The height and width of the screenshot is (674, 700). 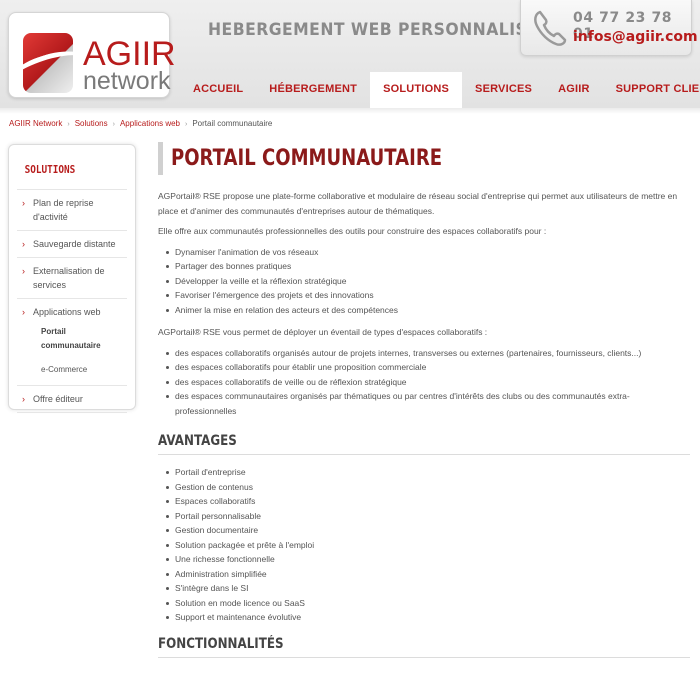 What do you see at coordinates (48, 63) in the screenshot?
I see `logo-emblem-icon` at bounding box center [48, 63].